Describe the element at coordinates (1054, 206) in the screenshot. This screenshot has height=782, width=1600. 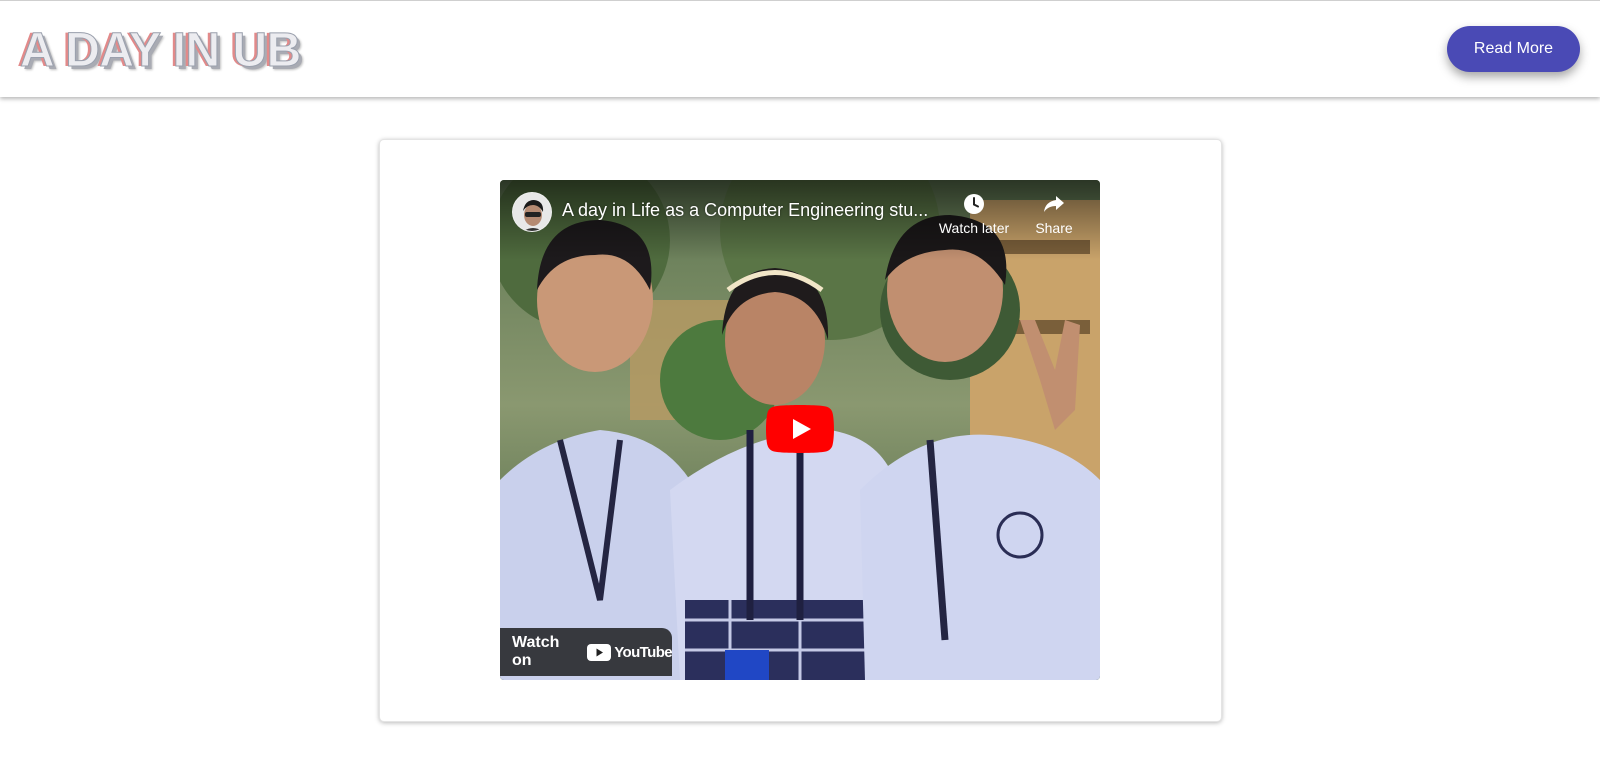
I see `share-arrow-icon` at that location.